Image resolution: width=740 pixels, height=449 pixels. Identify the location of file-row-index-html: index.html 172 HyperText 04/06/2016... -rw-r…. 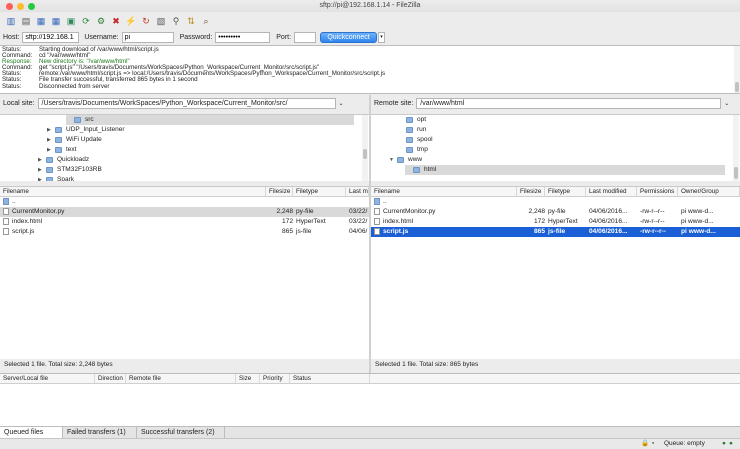
(555, 222).